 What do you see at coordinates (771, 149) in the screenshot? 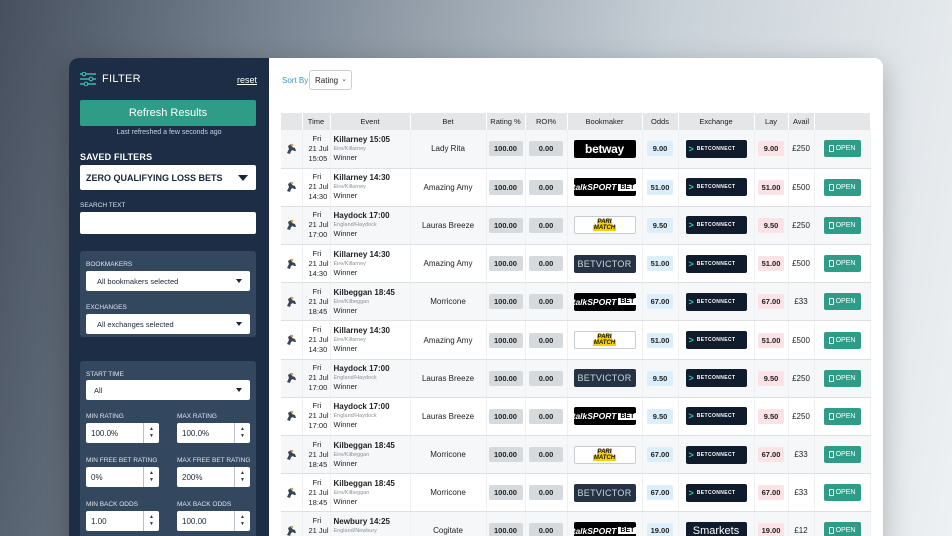
I see `lay-cell: 9.00` at bounding box center [771, 149].